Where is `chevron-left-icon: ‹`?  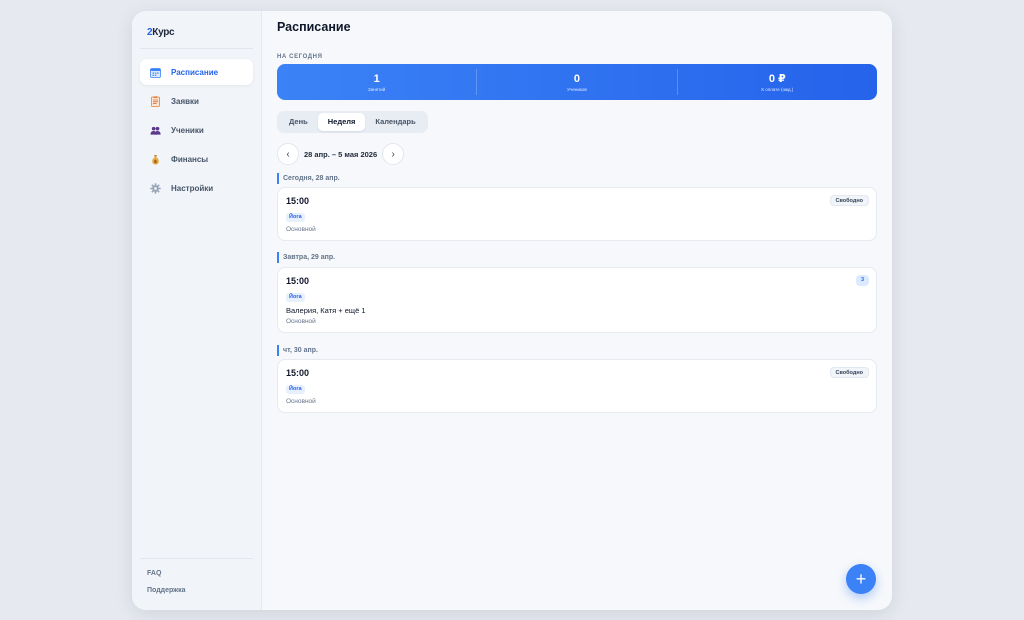
chevron-left-icon: ‹ is located at coordinates (288, 154).